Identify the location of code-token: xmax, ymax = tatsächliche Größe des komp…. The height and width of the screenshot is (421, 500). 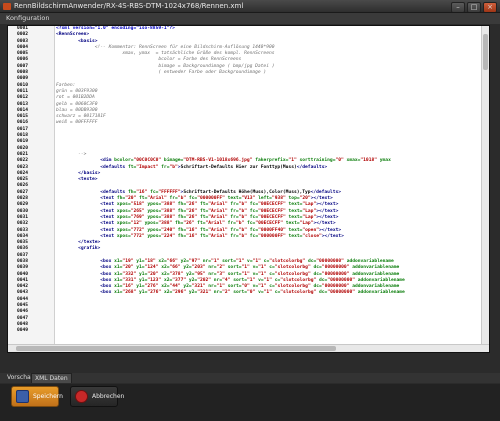
(165, 54).